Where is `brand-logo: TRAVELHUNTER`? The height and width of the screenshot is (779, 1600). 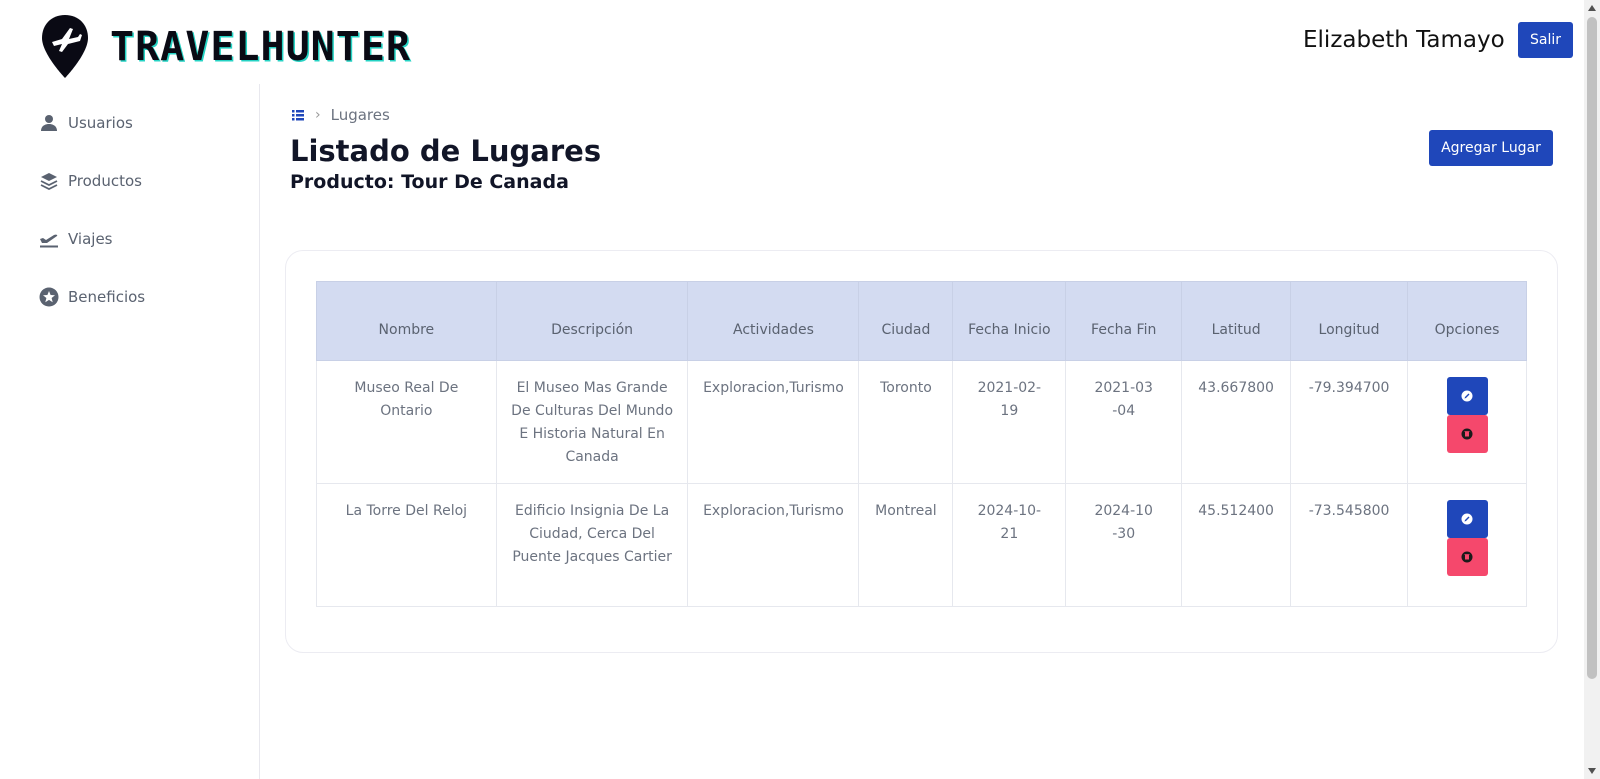 brand-logo: TRAVELHUNTER is located at coordinates (225, 47).